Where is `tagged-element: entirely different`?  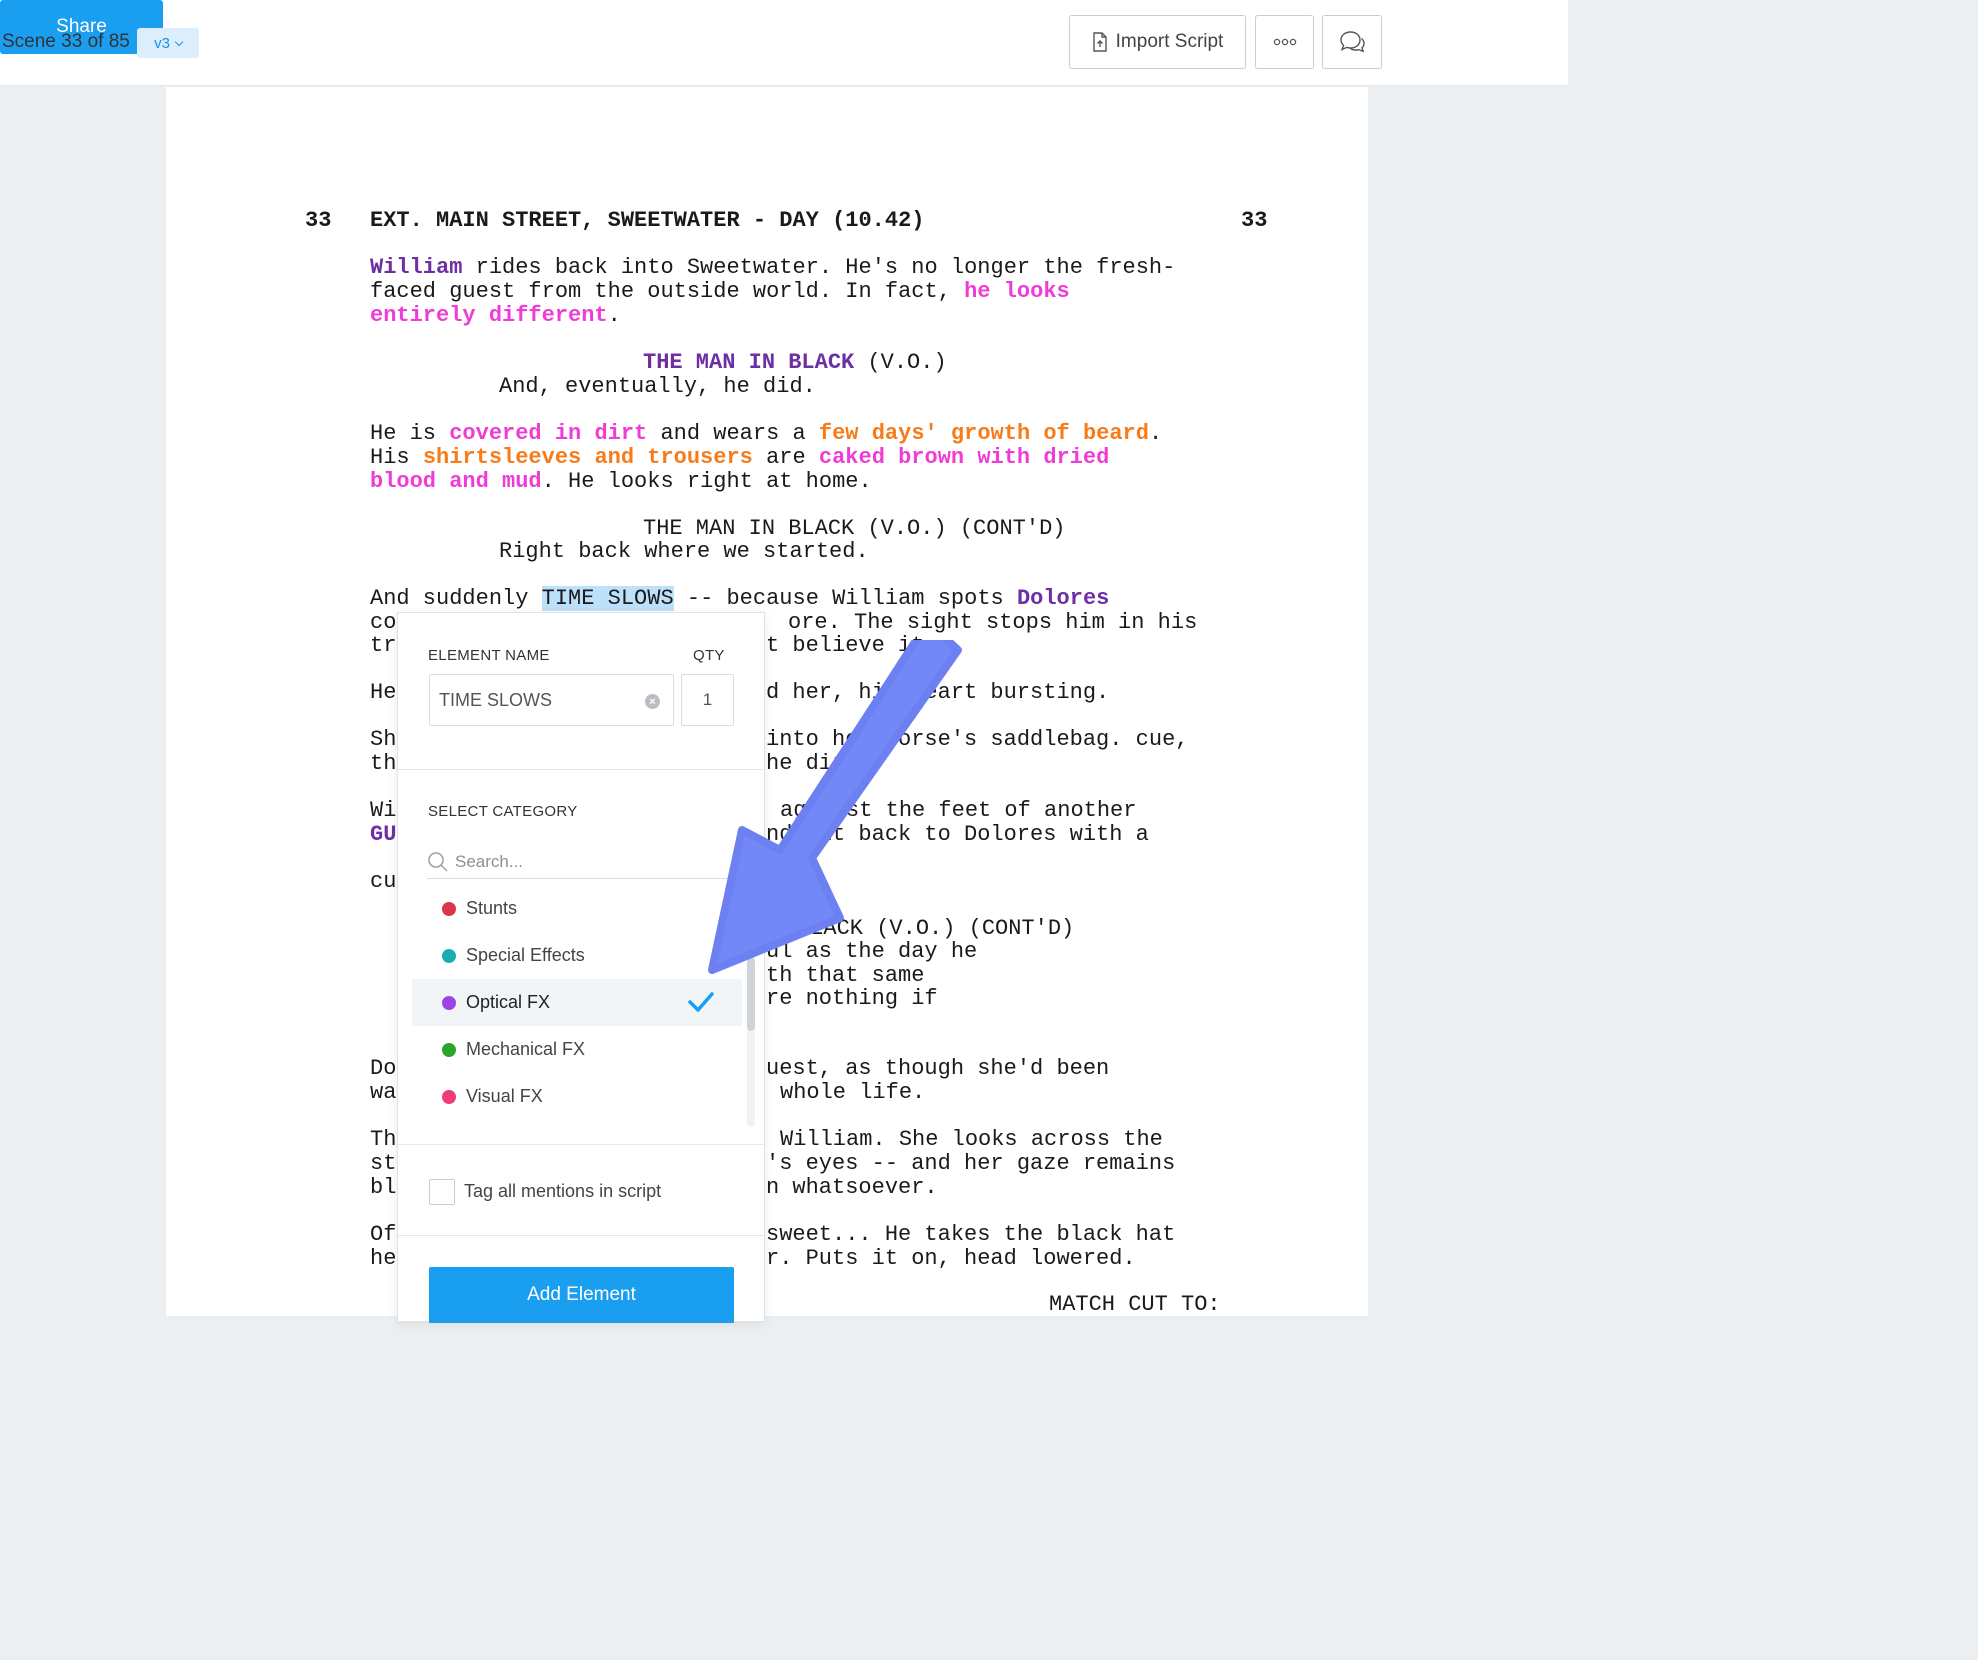 tagged-element: entirely different is located at coordinates (489, 315).